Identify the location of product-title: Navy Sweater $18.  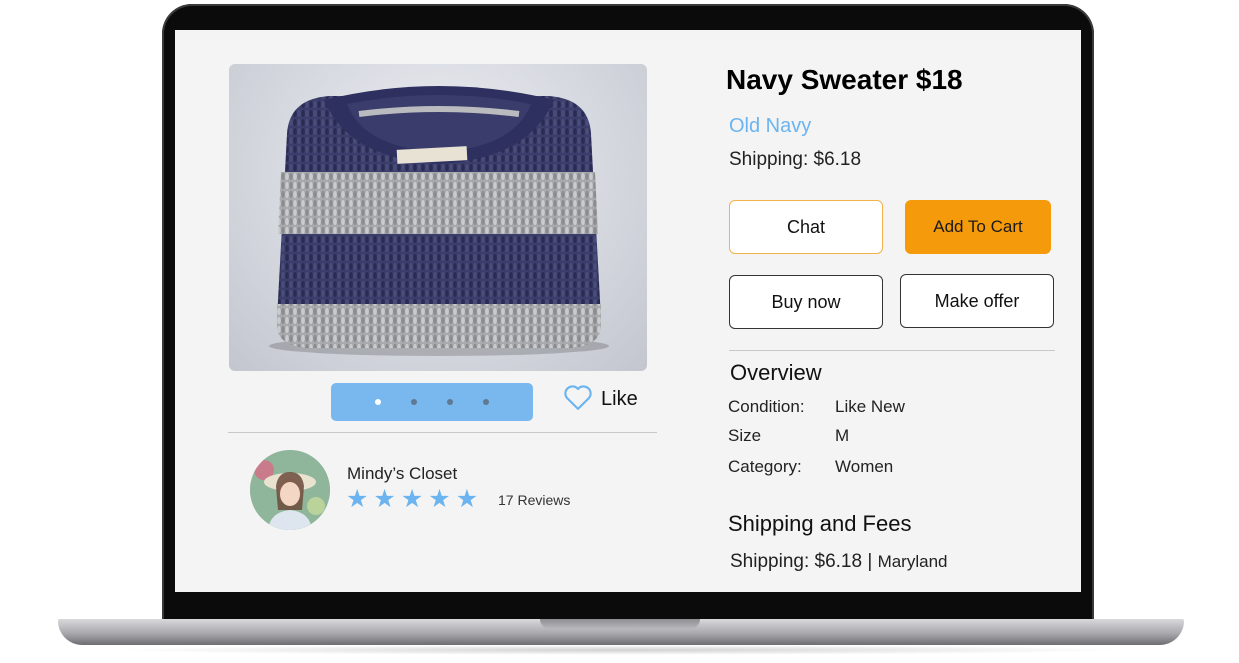
(844, 79).